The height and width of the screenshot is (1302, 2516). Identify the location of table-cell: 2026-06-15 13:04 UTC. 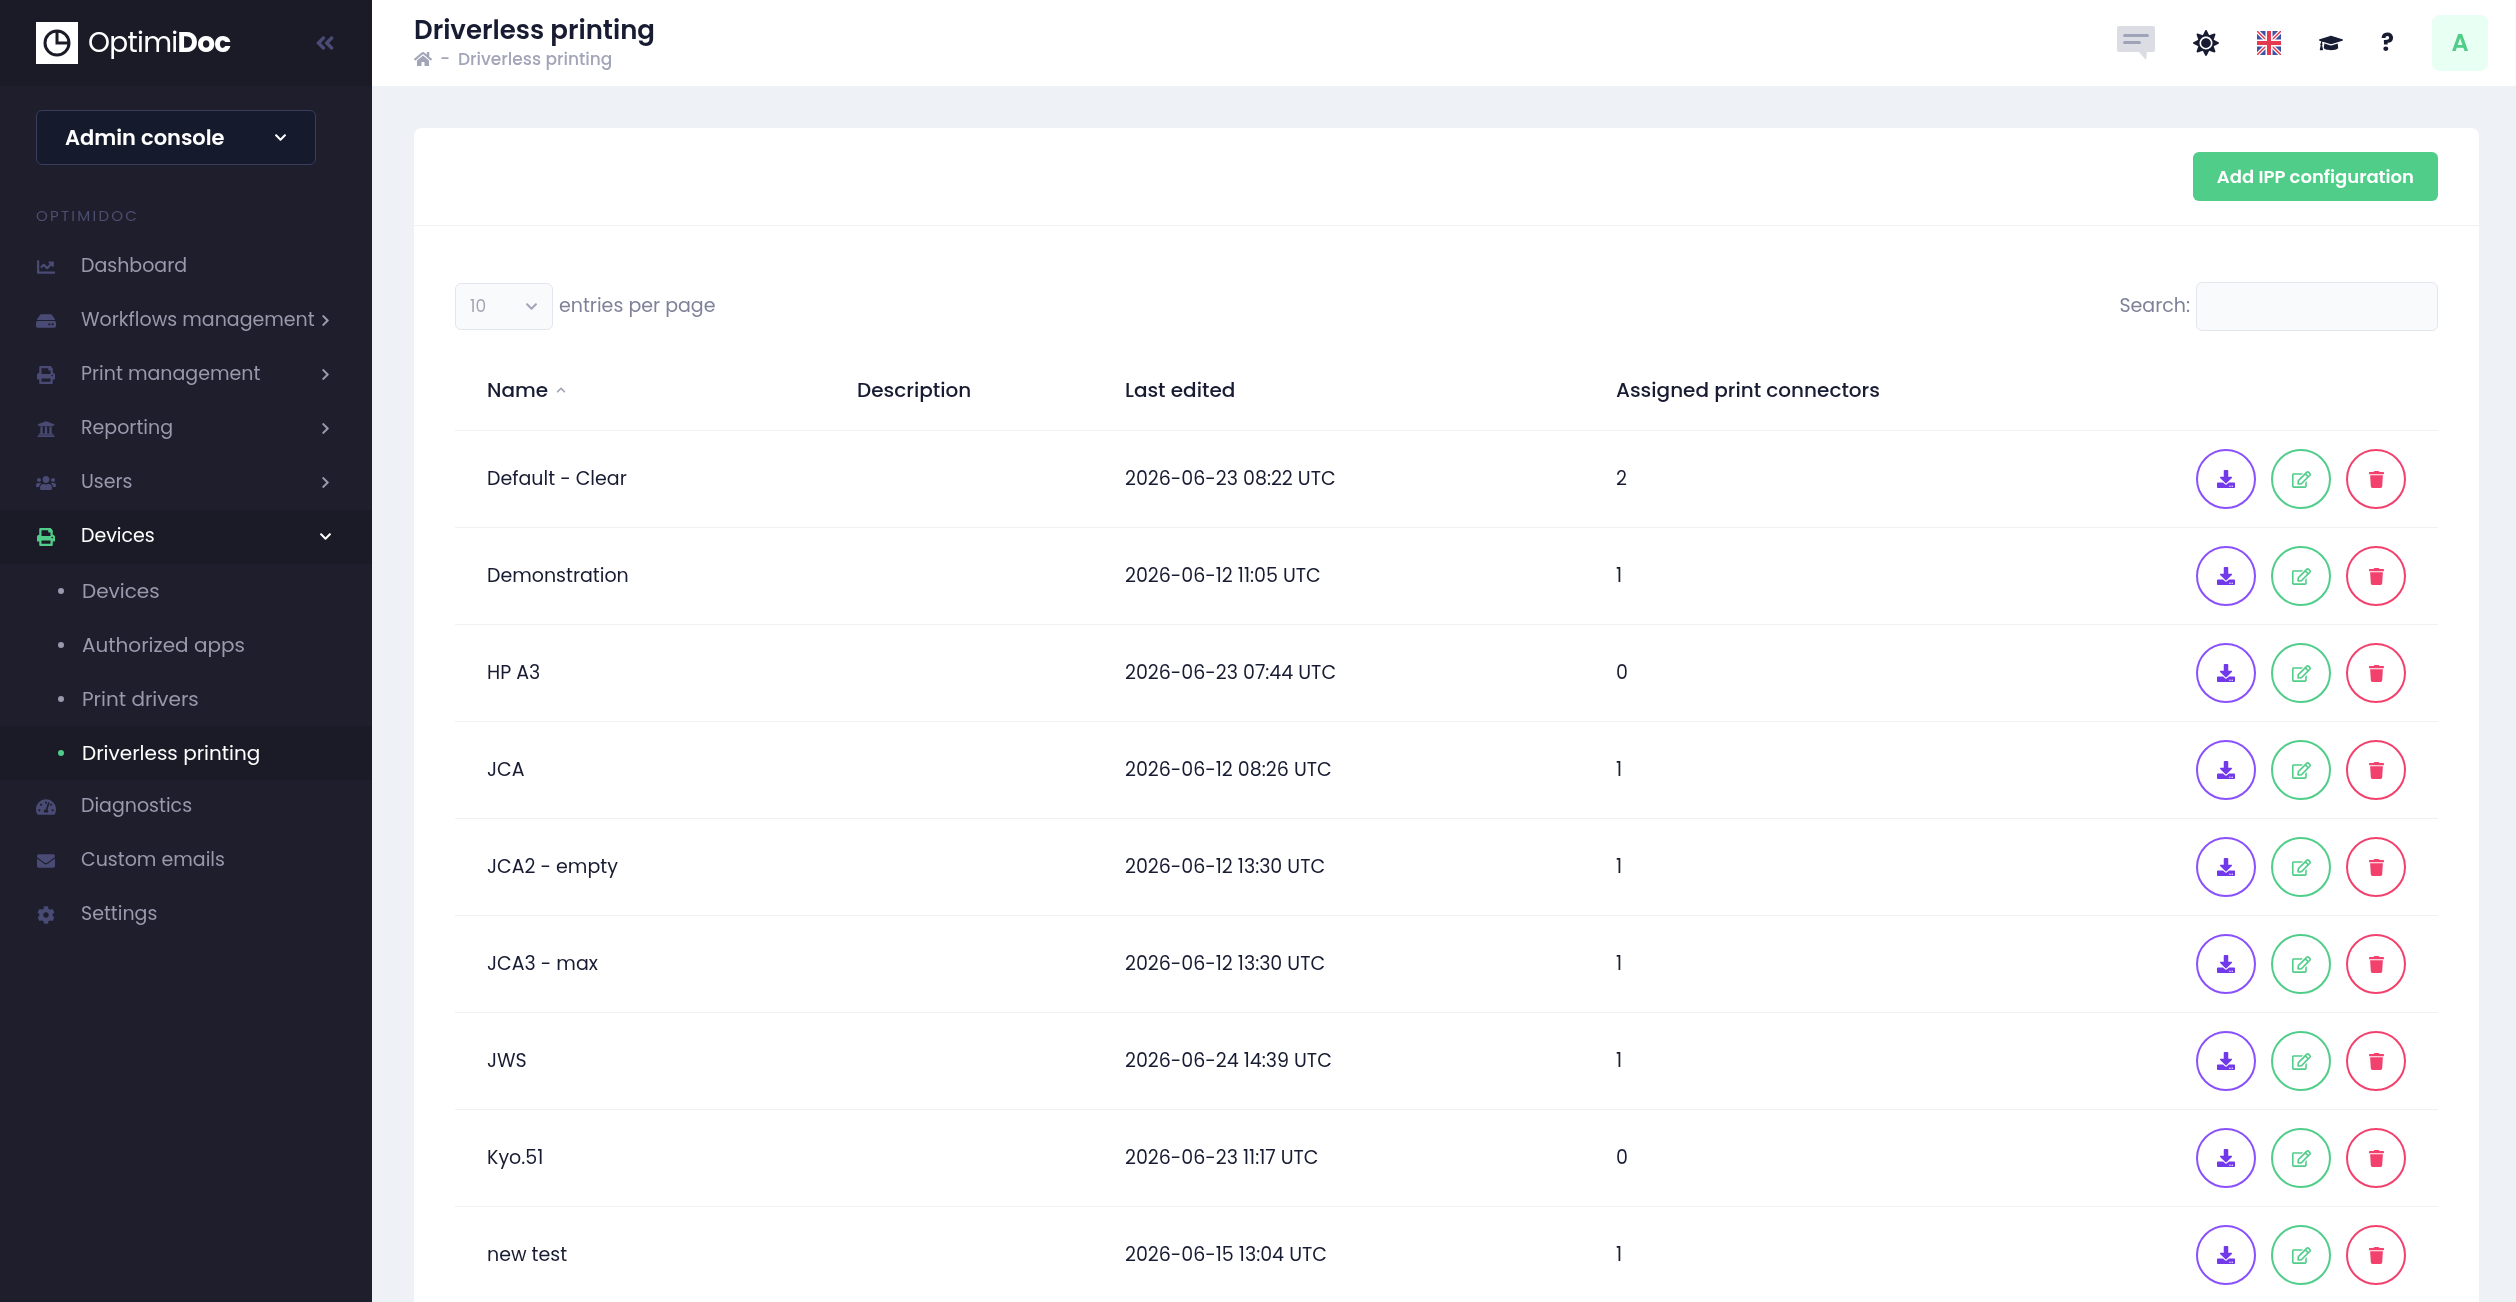
(1226, 1254).